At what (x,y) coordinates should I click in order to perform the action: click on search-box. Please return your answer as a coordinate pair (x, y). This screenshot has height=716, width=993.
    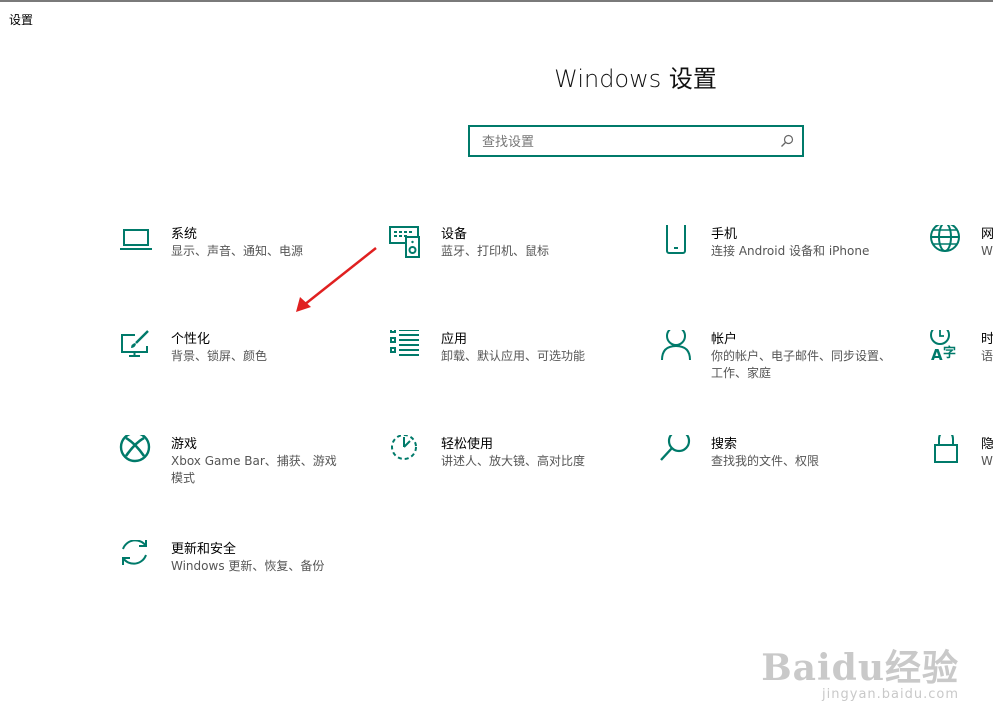
    Looking at the image, I should click on (636, 141).